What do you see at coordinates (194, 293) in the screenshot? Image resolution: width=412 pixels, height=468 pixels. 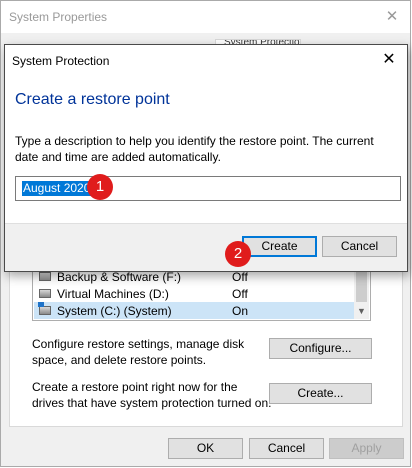 I see `list-item: Virtual Machines (D:) Off` at bounding box center [194, 293].